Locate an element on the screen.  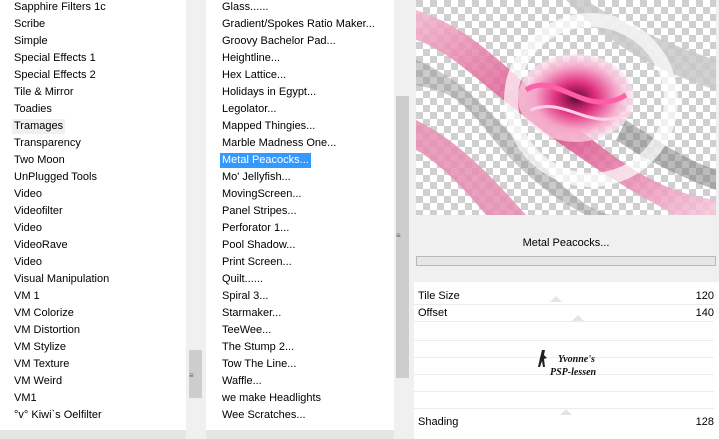
category-item: VM Distortion is located at coordinates (47, 330).